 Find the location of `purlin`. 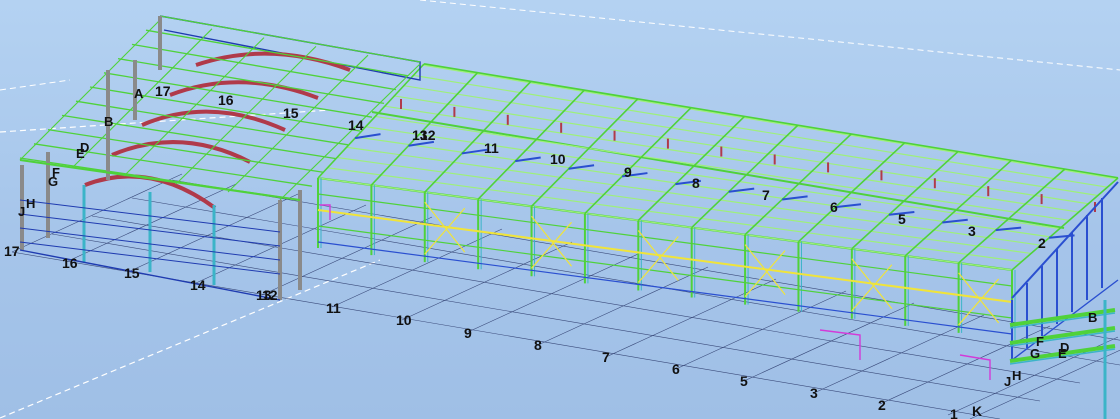

purlin is located at coordinates (674, 215).